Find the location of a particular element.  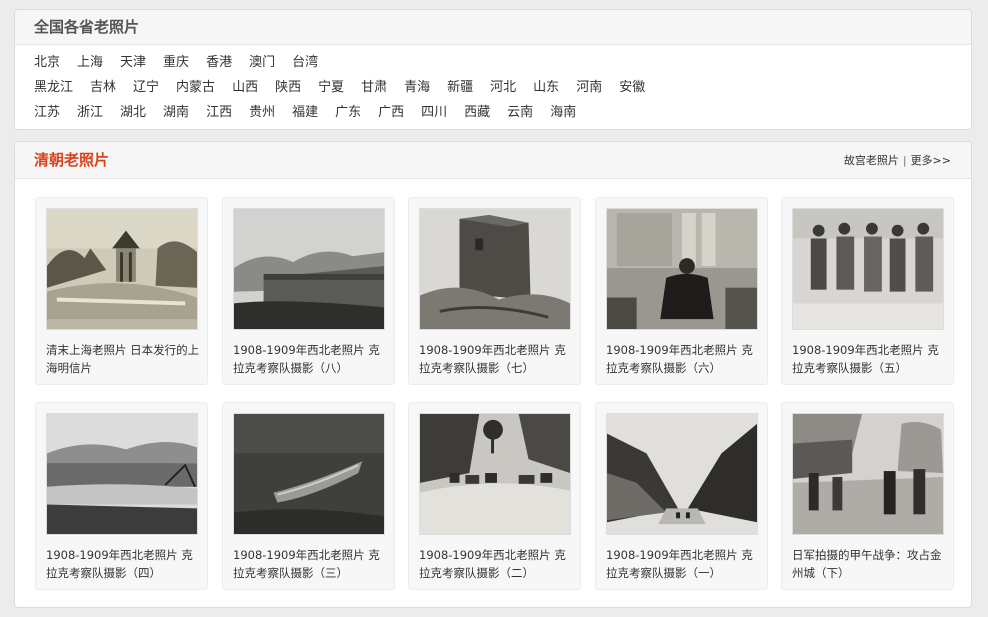

region-link: 福建 is located at coordinates (305, 113).